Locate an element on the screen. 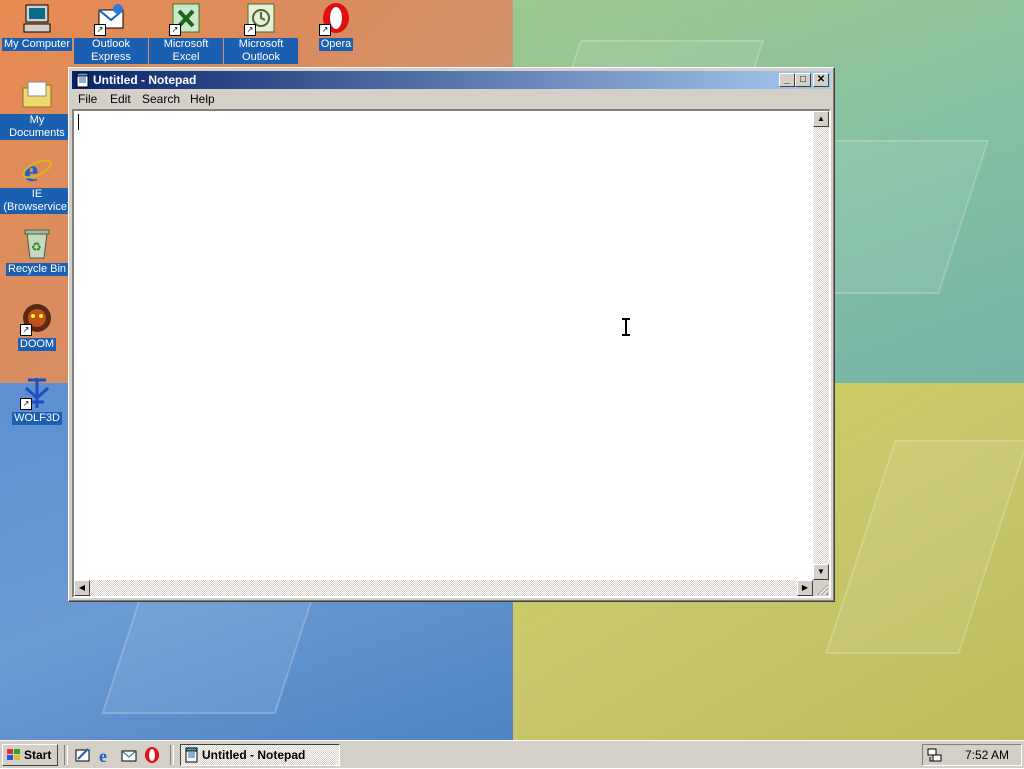 Image resolution: width=1024 pixels, height=769 pixels. scroll-up-button: ▲ is located at coordinates (821, 119).